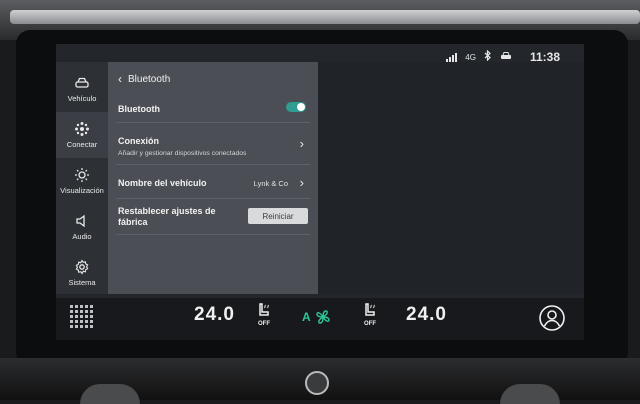 This screenshot has height=404, width=640. I want to click on factory-reset-row: Restablecer ajustes de fábrica Reiniciar, so click(213, 217).